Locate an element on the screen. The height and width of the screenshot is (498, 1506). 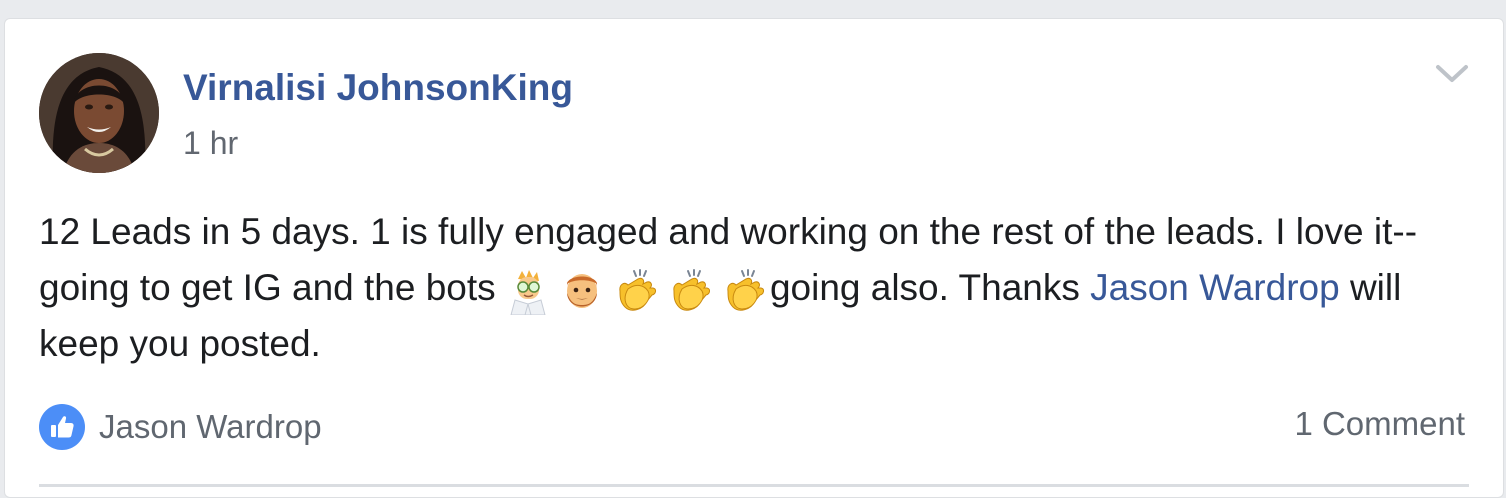
author-avatar is located at coordinates (99, 113).